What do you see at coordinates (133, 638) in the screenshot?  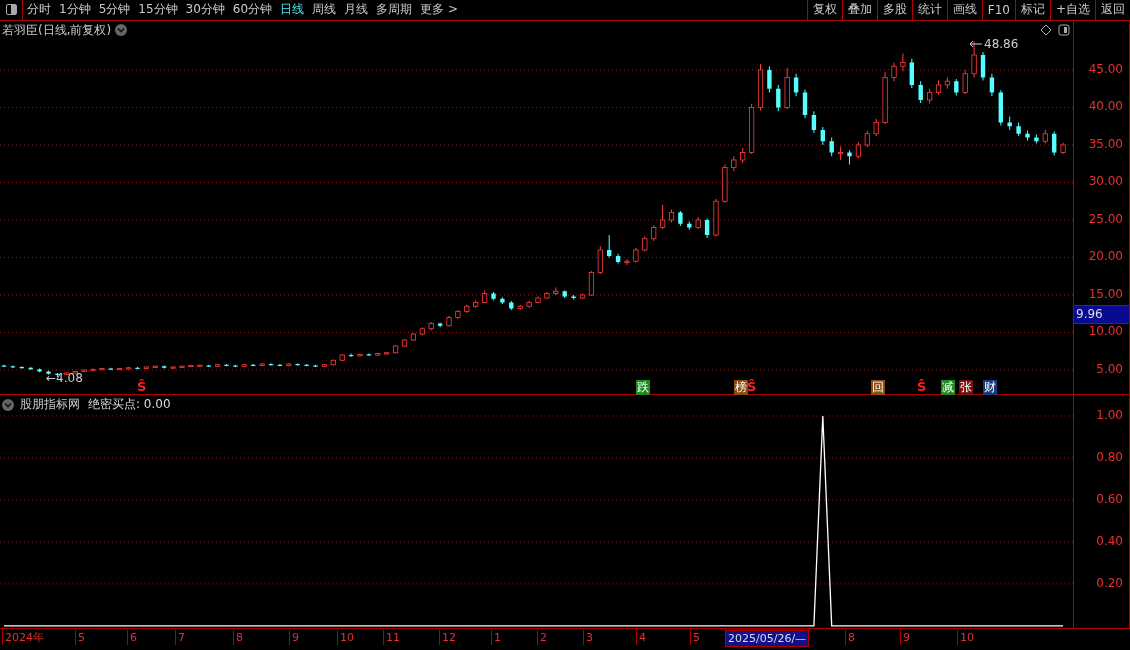 I see `date-label: 6` at bounding box center [133, 638].